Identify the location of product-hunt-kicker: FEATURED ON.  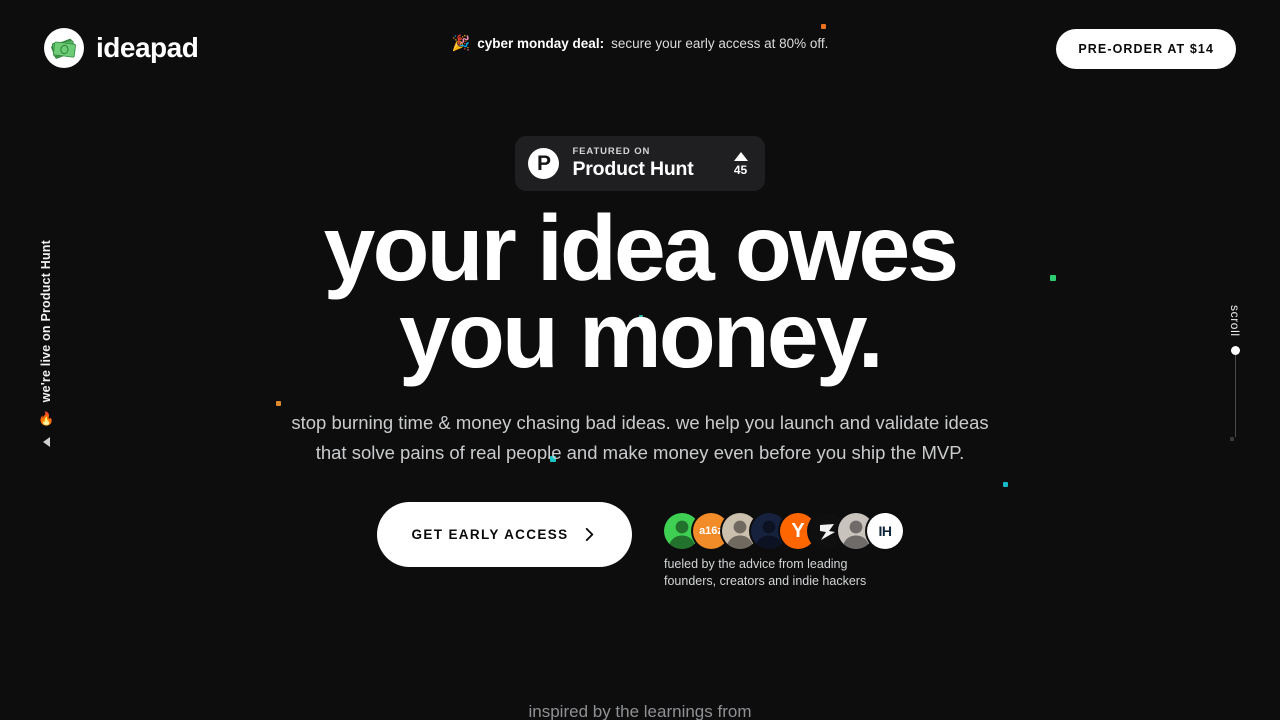
(611, 151).